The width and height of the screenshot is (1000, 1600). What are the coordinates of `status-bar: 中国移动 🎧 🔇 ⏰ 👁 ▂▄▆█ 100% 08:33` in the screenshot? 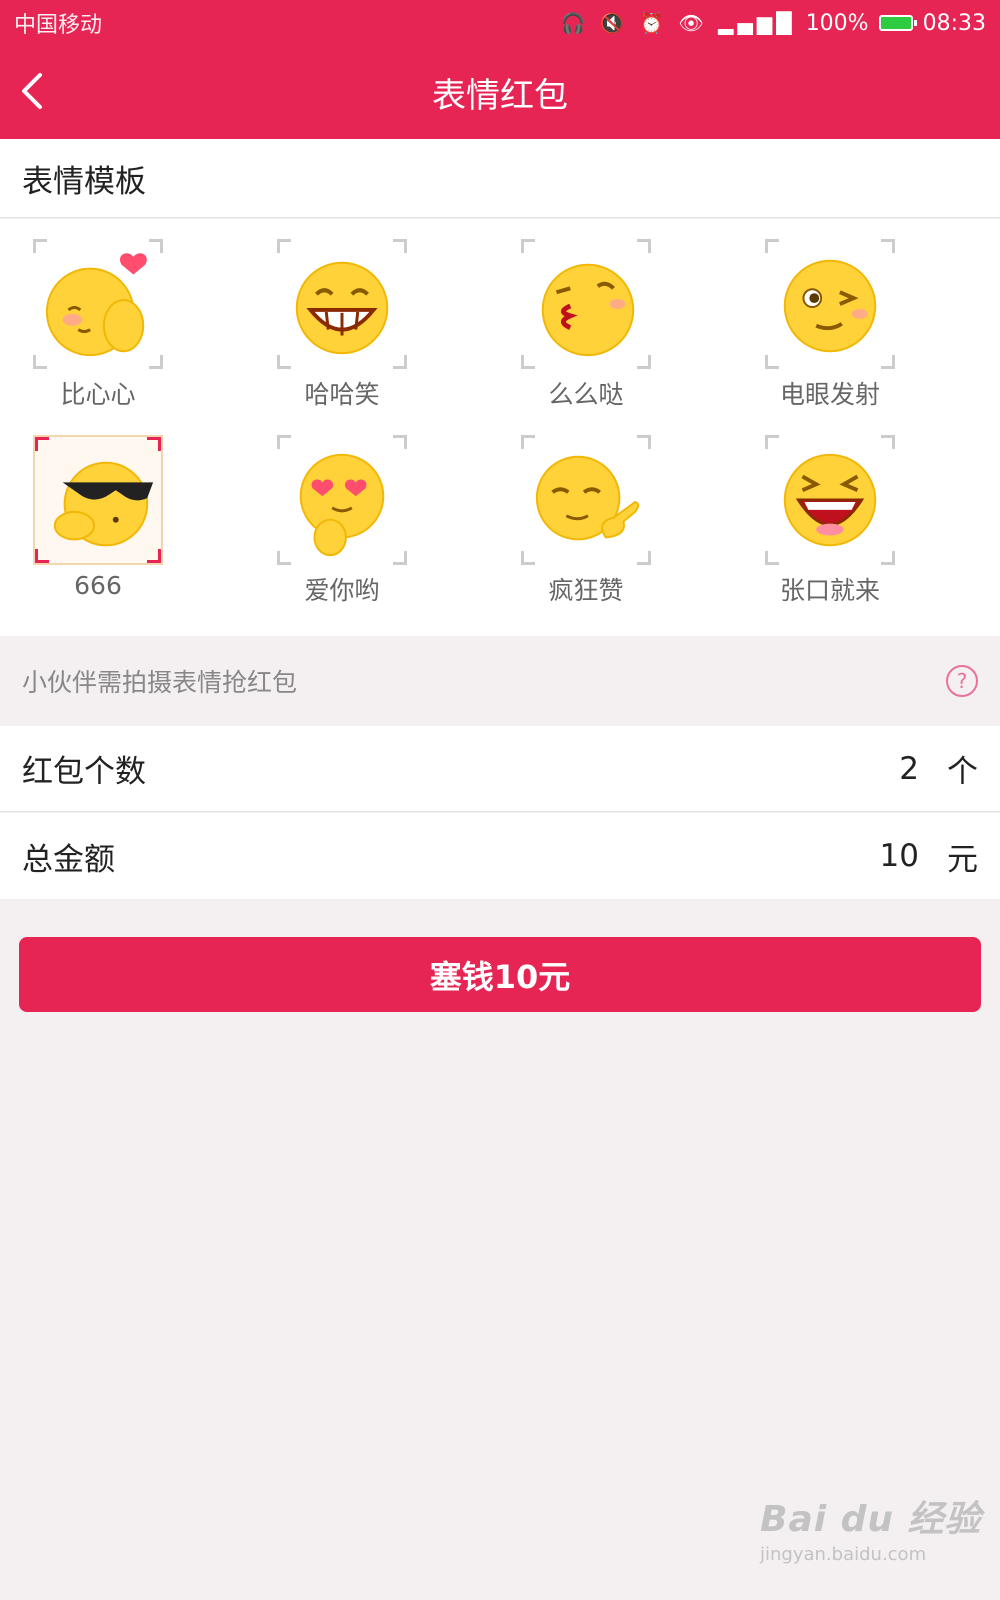 It's located at (500, 23).